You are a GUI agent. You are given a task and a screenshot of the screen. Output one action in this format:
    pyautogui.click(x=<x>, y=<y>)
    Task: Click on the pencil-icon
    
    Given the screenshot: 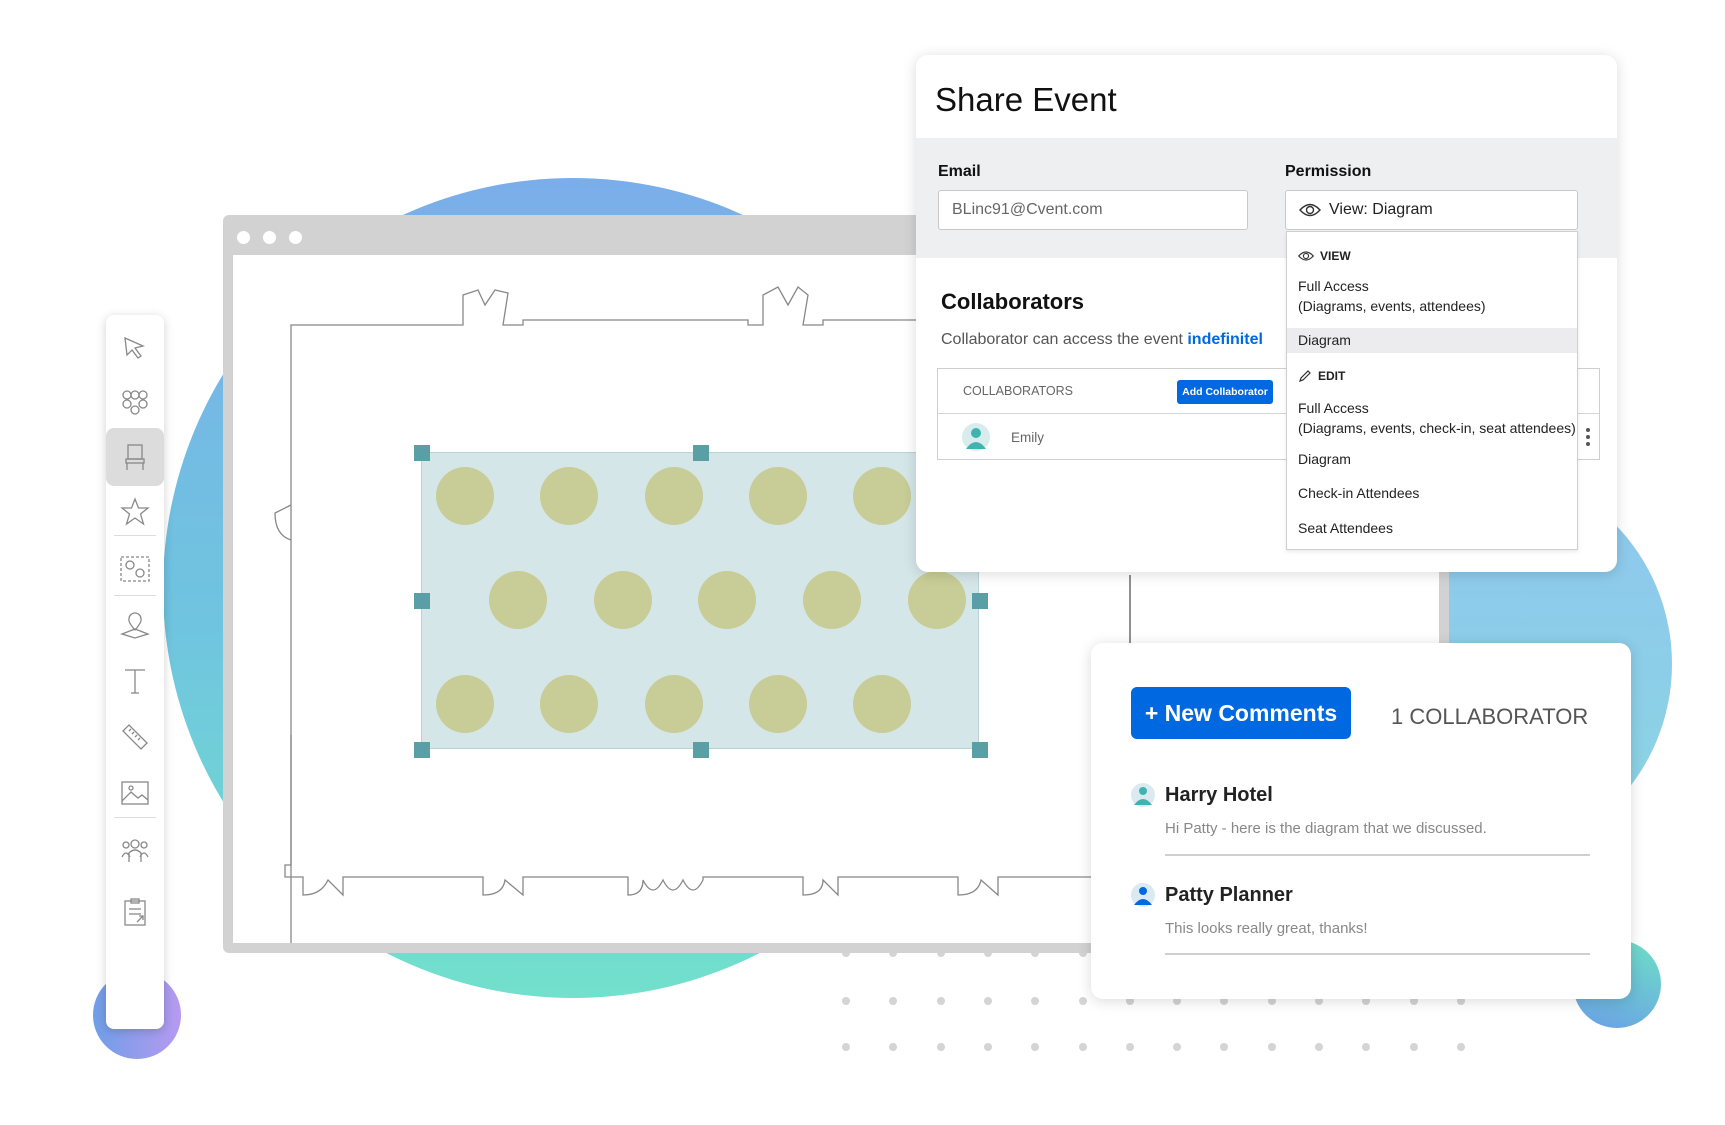 What is the action you would take?
    pyautogui.click(x=1305, y=376)
    